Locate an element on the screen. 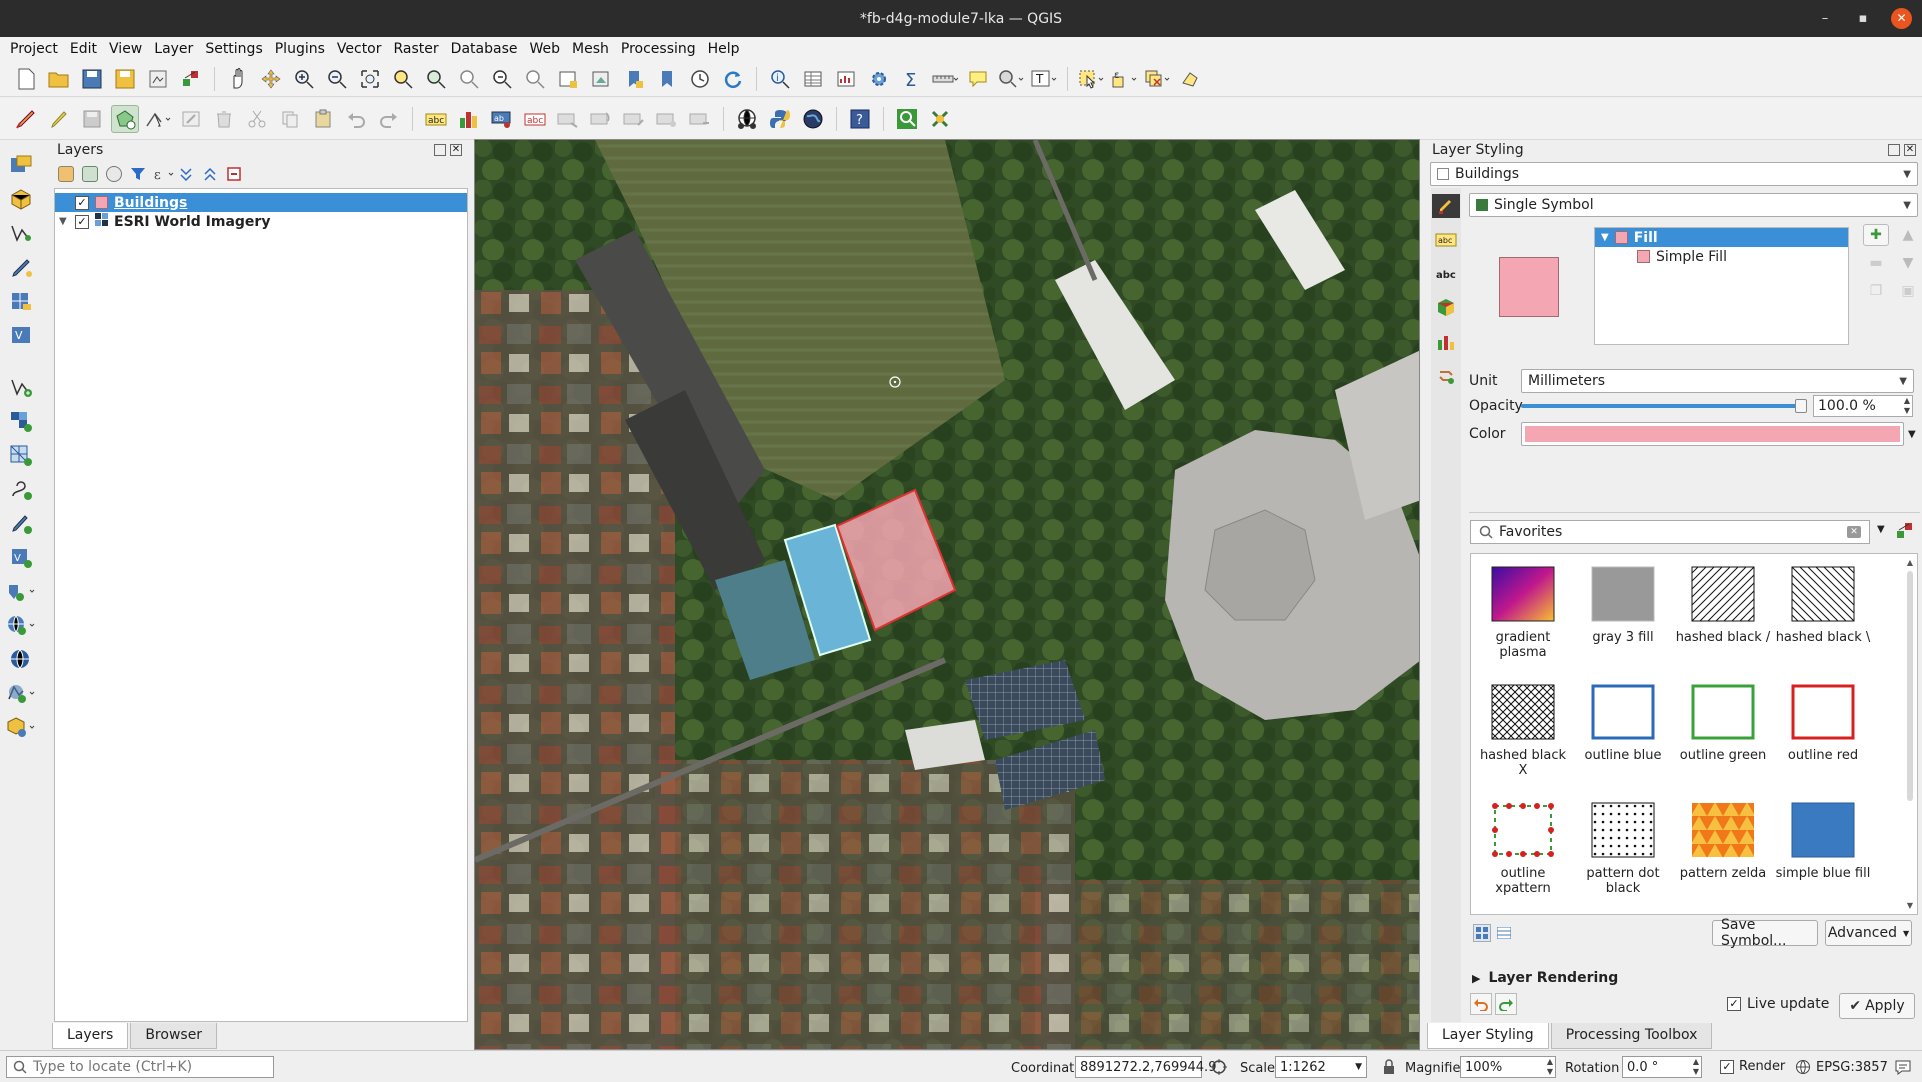 Image resolution: width=1922 pixels, height=1082 pixels. symbol-outline-green: outline green is located at coordinates (1723, 723).